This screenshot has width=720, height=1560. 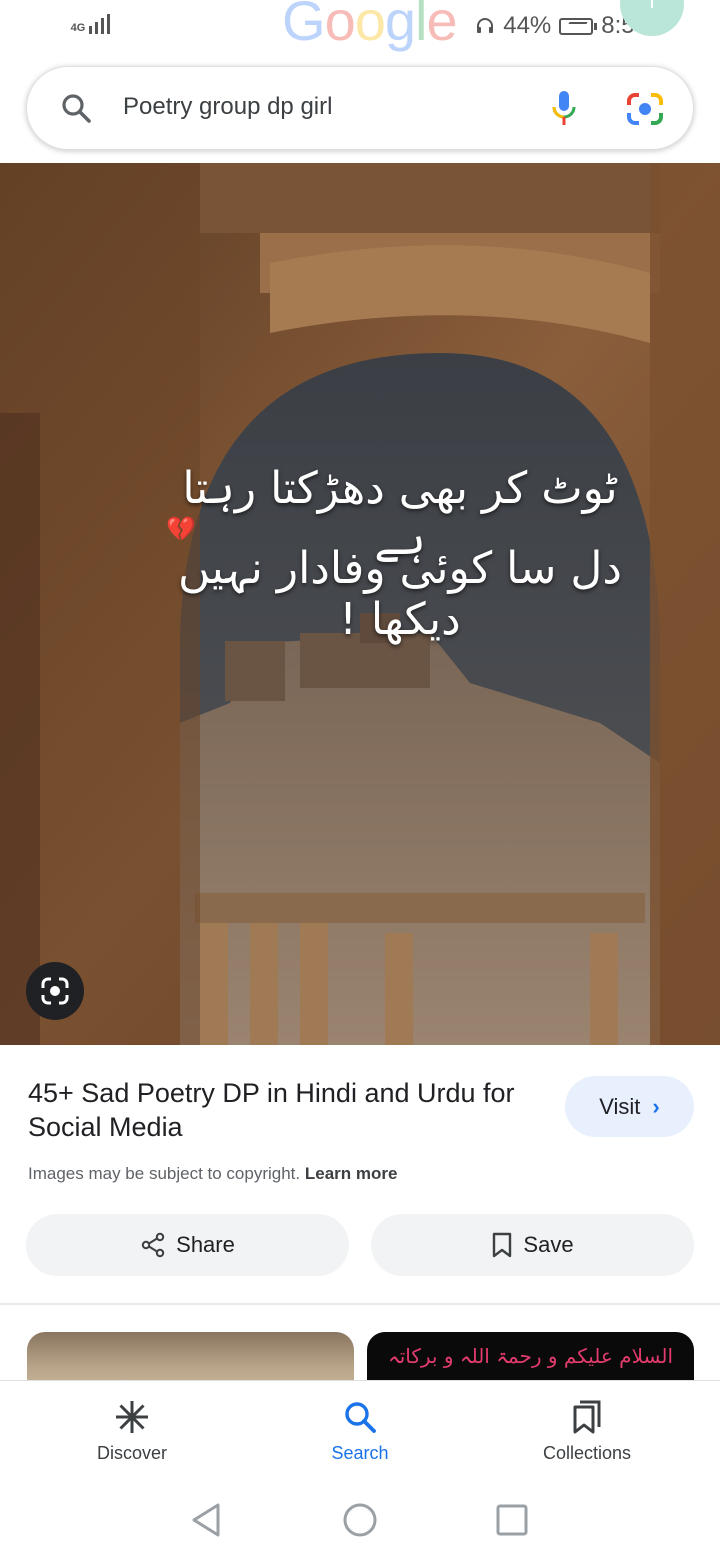 I want to click on signal-icon: 4G, so click(x=90, y=24).